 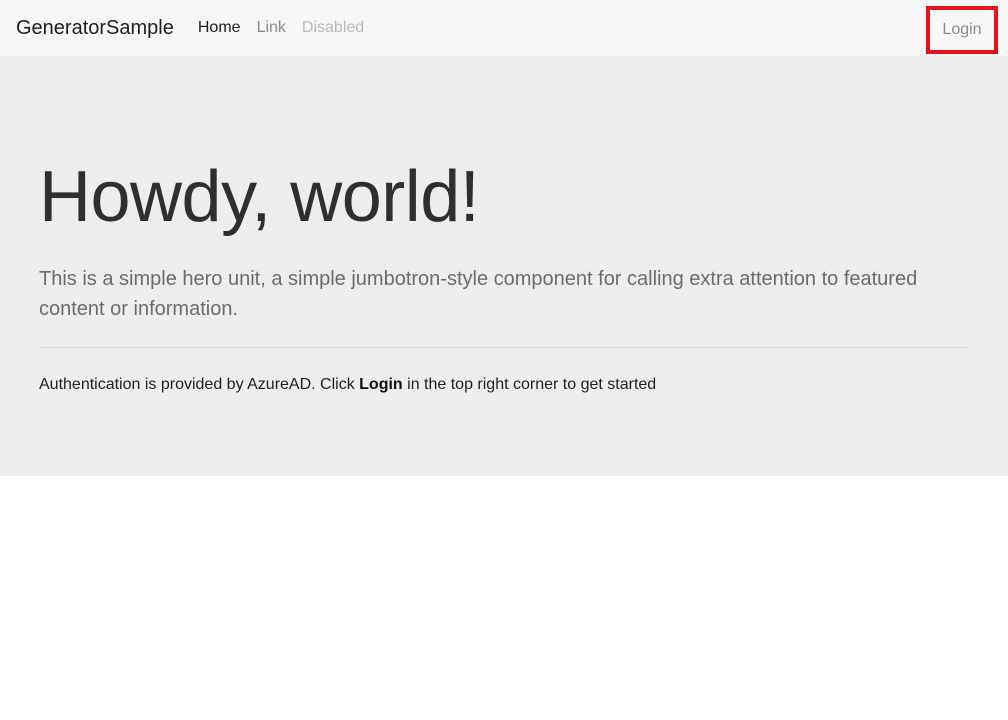 I want to click on brand-link: GeneratorSample, so click(x=95, y=28).